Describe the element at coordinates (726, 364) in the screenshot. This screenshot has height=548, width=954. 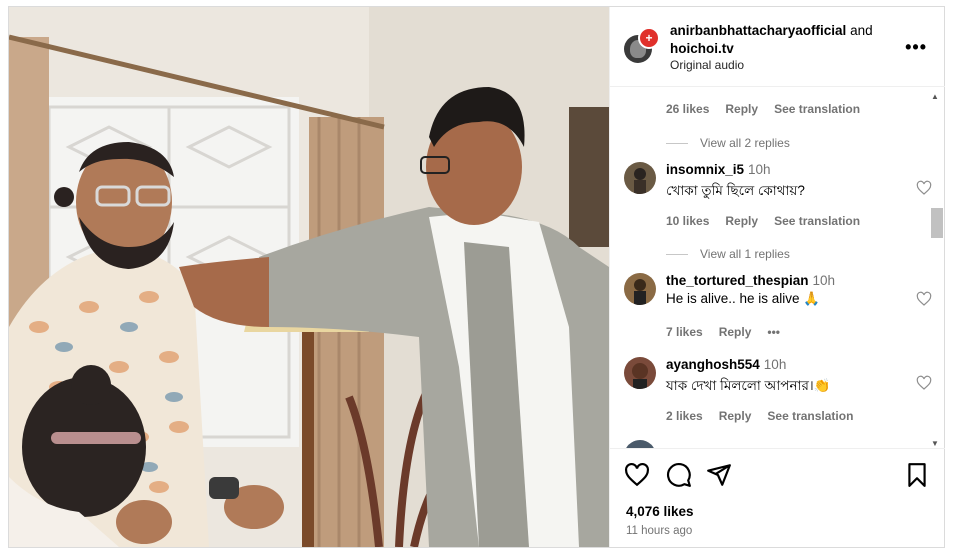
I see `commenter-username: ayanghosh554 10h` at that location.